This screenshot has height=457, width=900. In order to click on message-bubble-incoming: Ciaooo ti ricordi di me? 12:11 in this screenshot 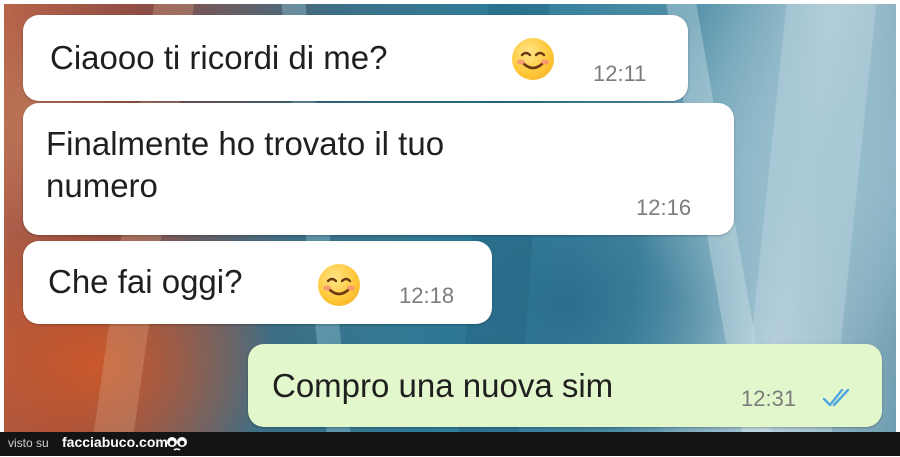, I will do `click(355, 58)`.